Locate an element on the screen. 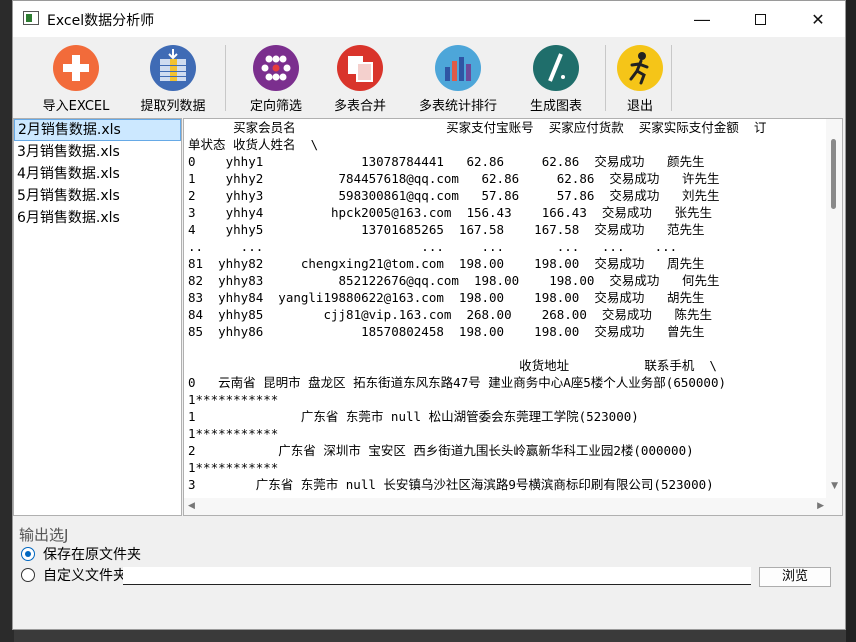  extract-column-label: 提取列数据 is located at coordinates (173, 106).